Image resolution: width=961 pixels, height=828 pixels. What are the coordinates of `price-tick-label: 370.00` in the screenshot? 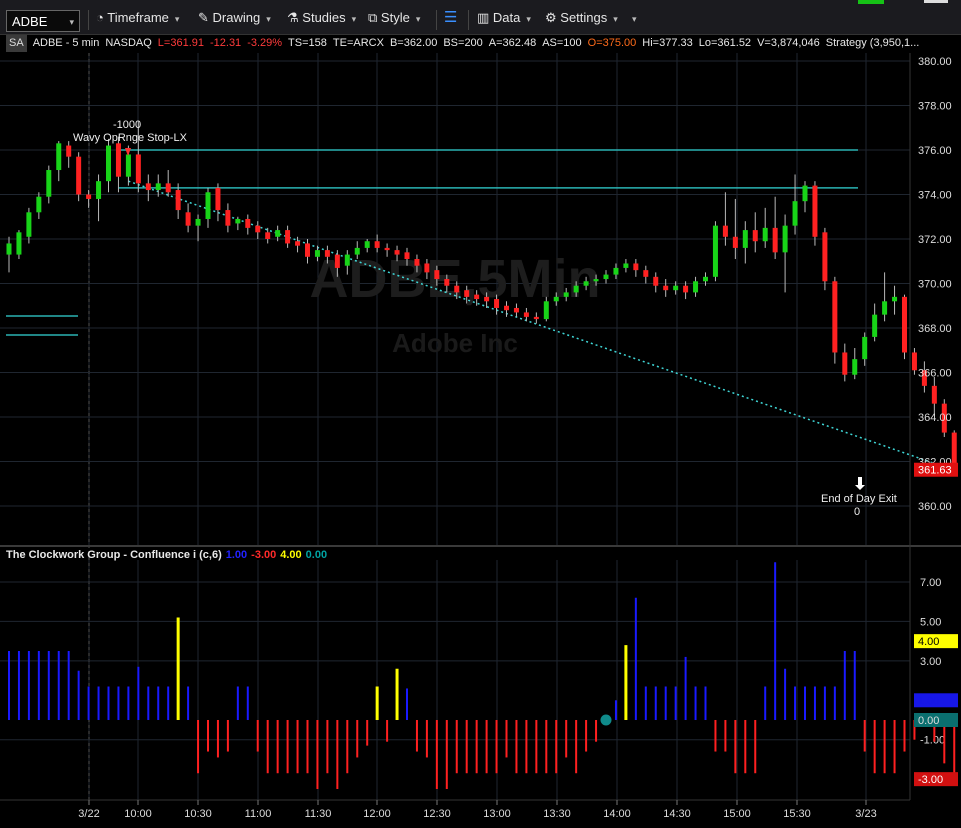 It's located at (935, 285).